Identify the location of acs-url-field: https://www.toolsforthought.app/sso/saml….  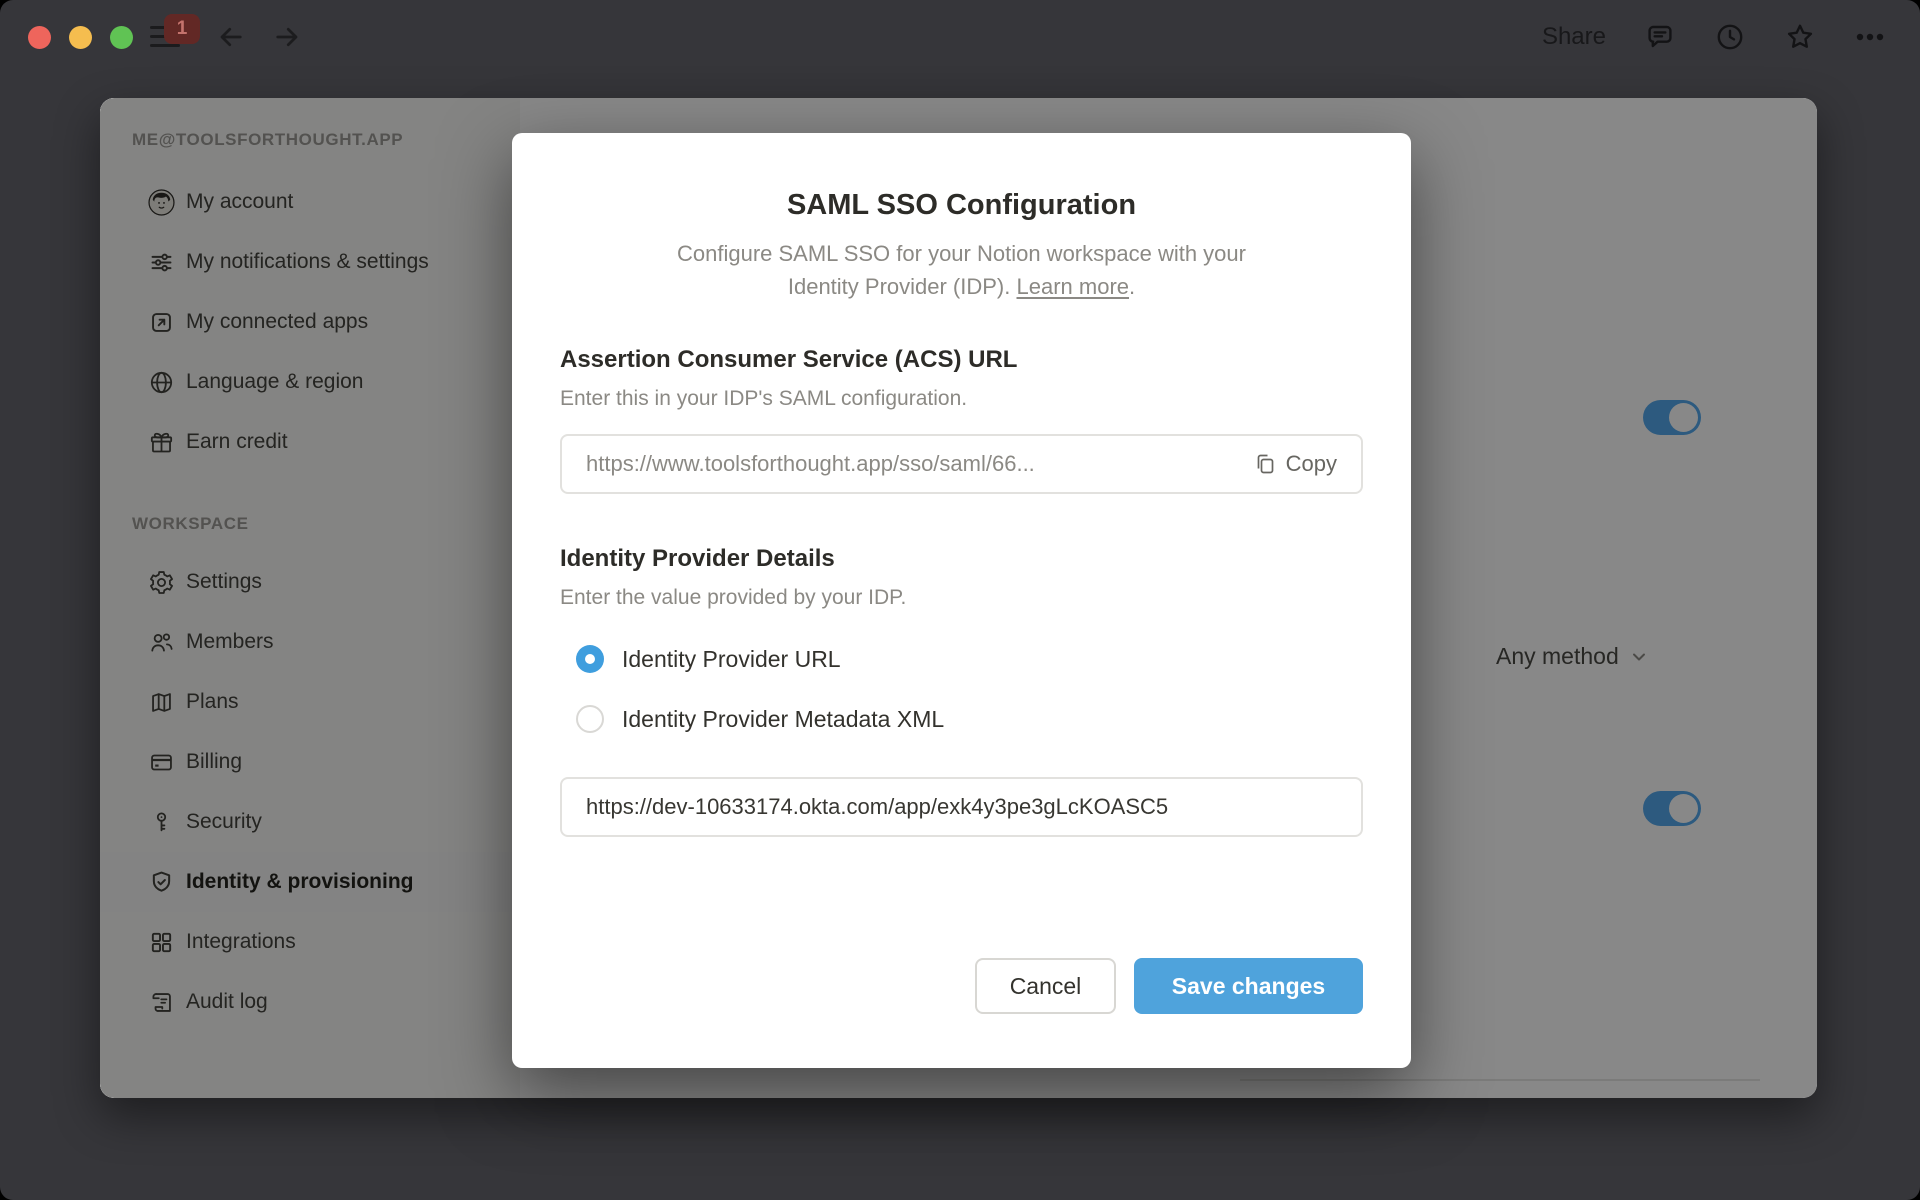
(961, 464).